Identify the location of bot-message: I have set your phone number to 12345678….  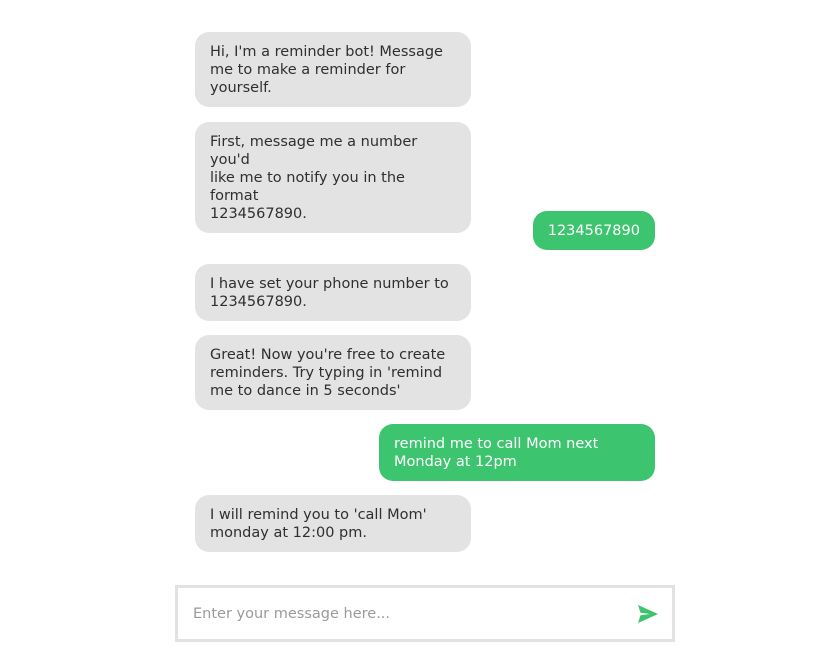
(333, 292).